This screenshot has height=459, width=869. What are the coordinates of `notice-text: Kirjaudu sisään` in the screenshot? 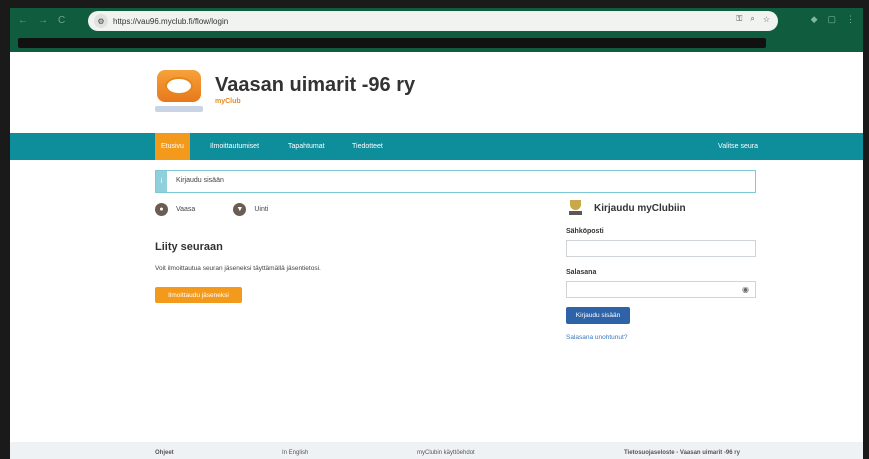 It's located at (200, 180).